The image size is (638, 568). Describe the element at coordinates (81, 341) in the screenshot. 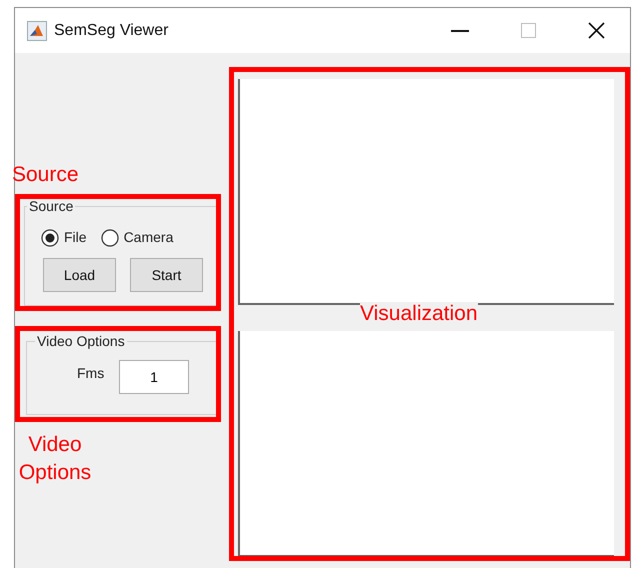

I see `group-title: Video Options` at that location.